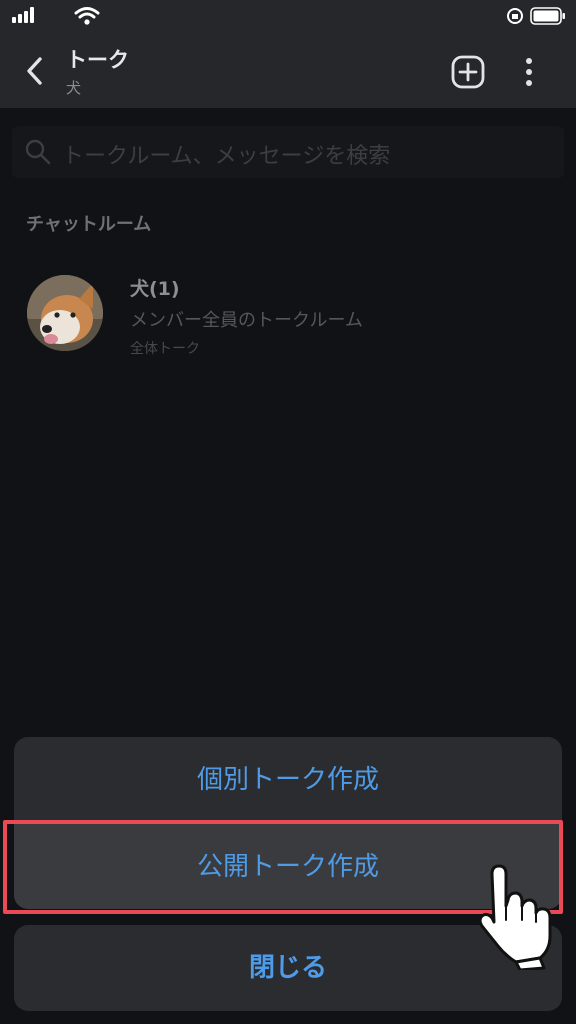  What do you see at coordinates (97, 60) in the screenshot?
I see `page-title: トーク` at bounding box center [97, 60].